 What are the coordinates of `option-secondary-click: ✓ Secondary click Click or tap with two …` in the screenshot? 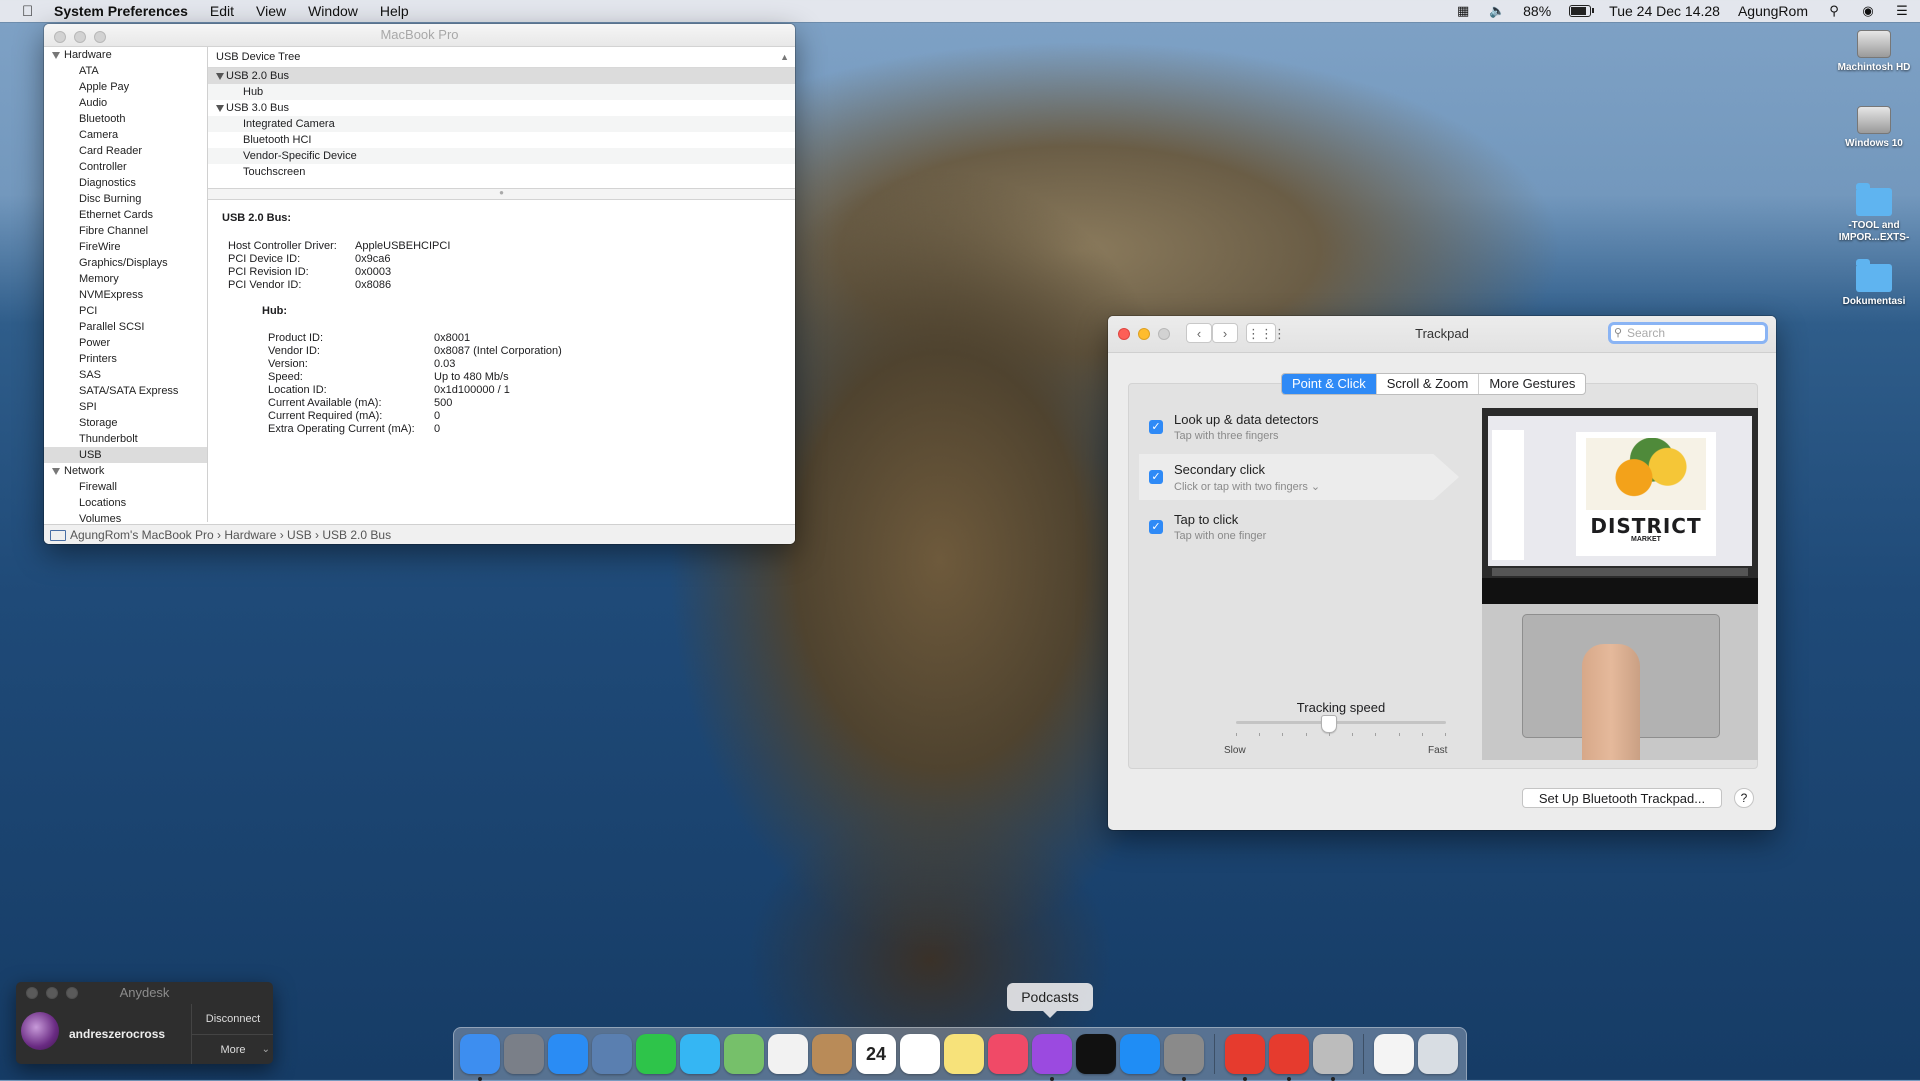 It's located at (1299, 477).